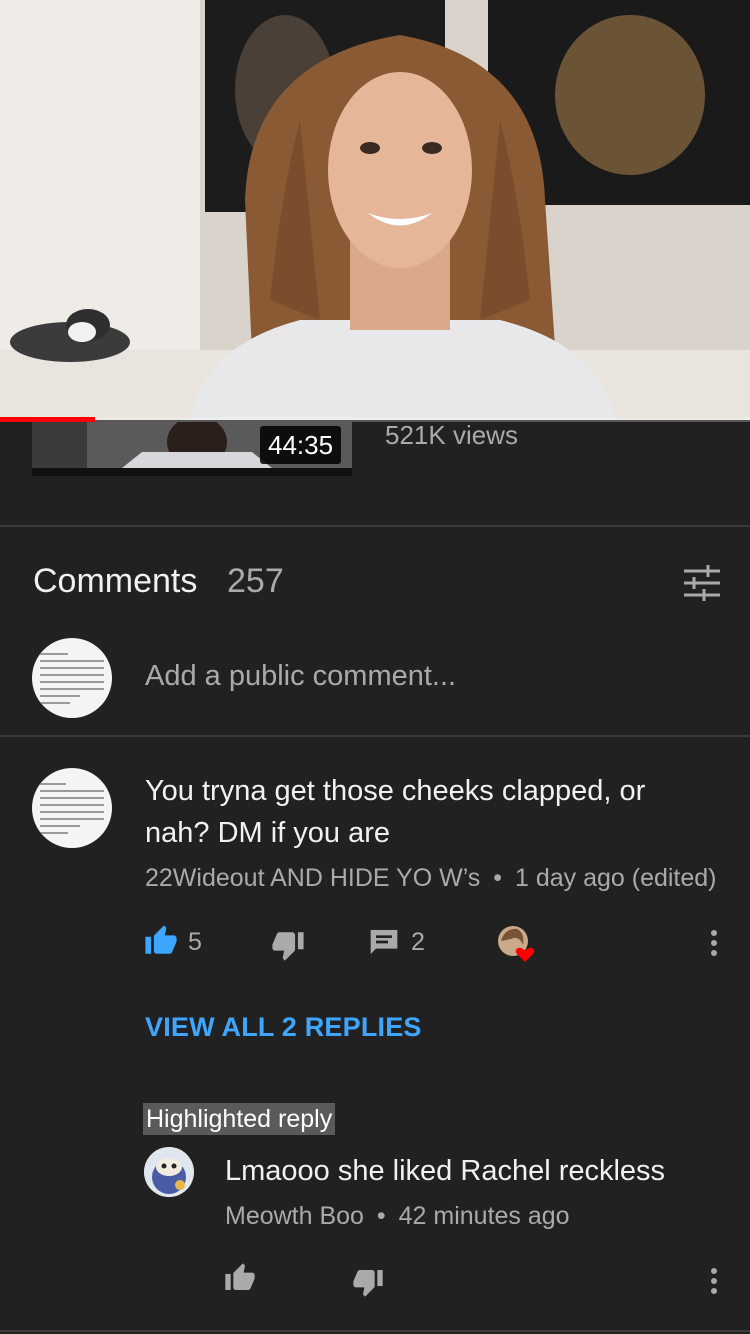 The width and height of the screenshot is (750, 1334). What do you see at coordinates (294, 1216) in the screenshot?
I see `reply-author: Meowth Boo` at bounding box center [294, 1216].